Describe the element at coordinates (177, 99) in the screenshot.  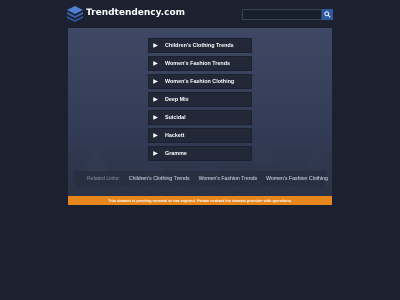
I see `menu-item-label: Deep Mix` at that location.